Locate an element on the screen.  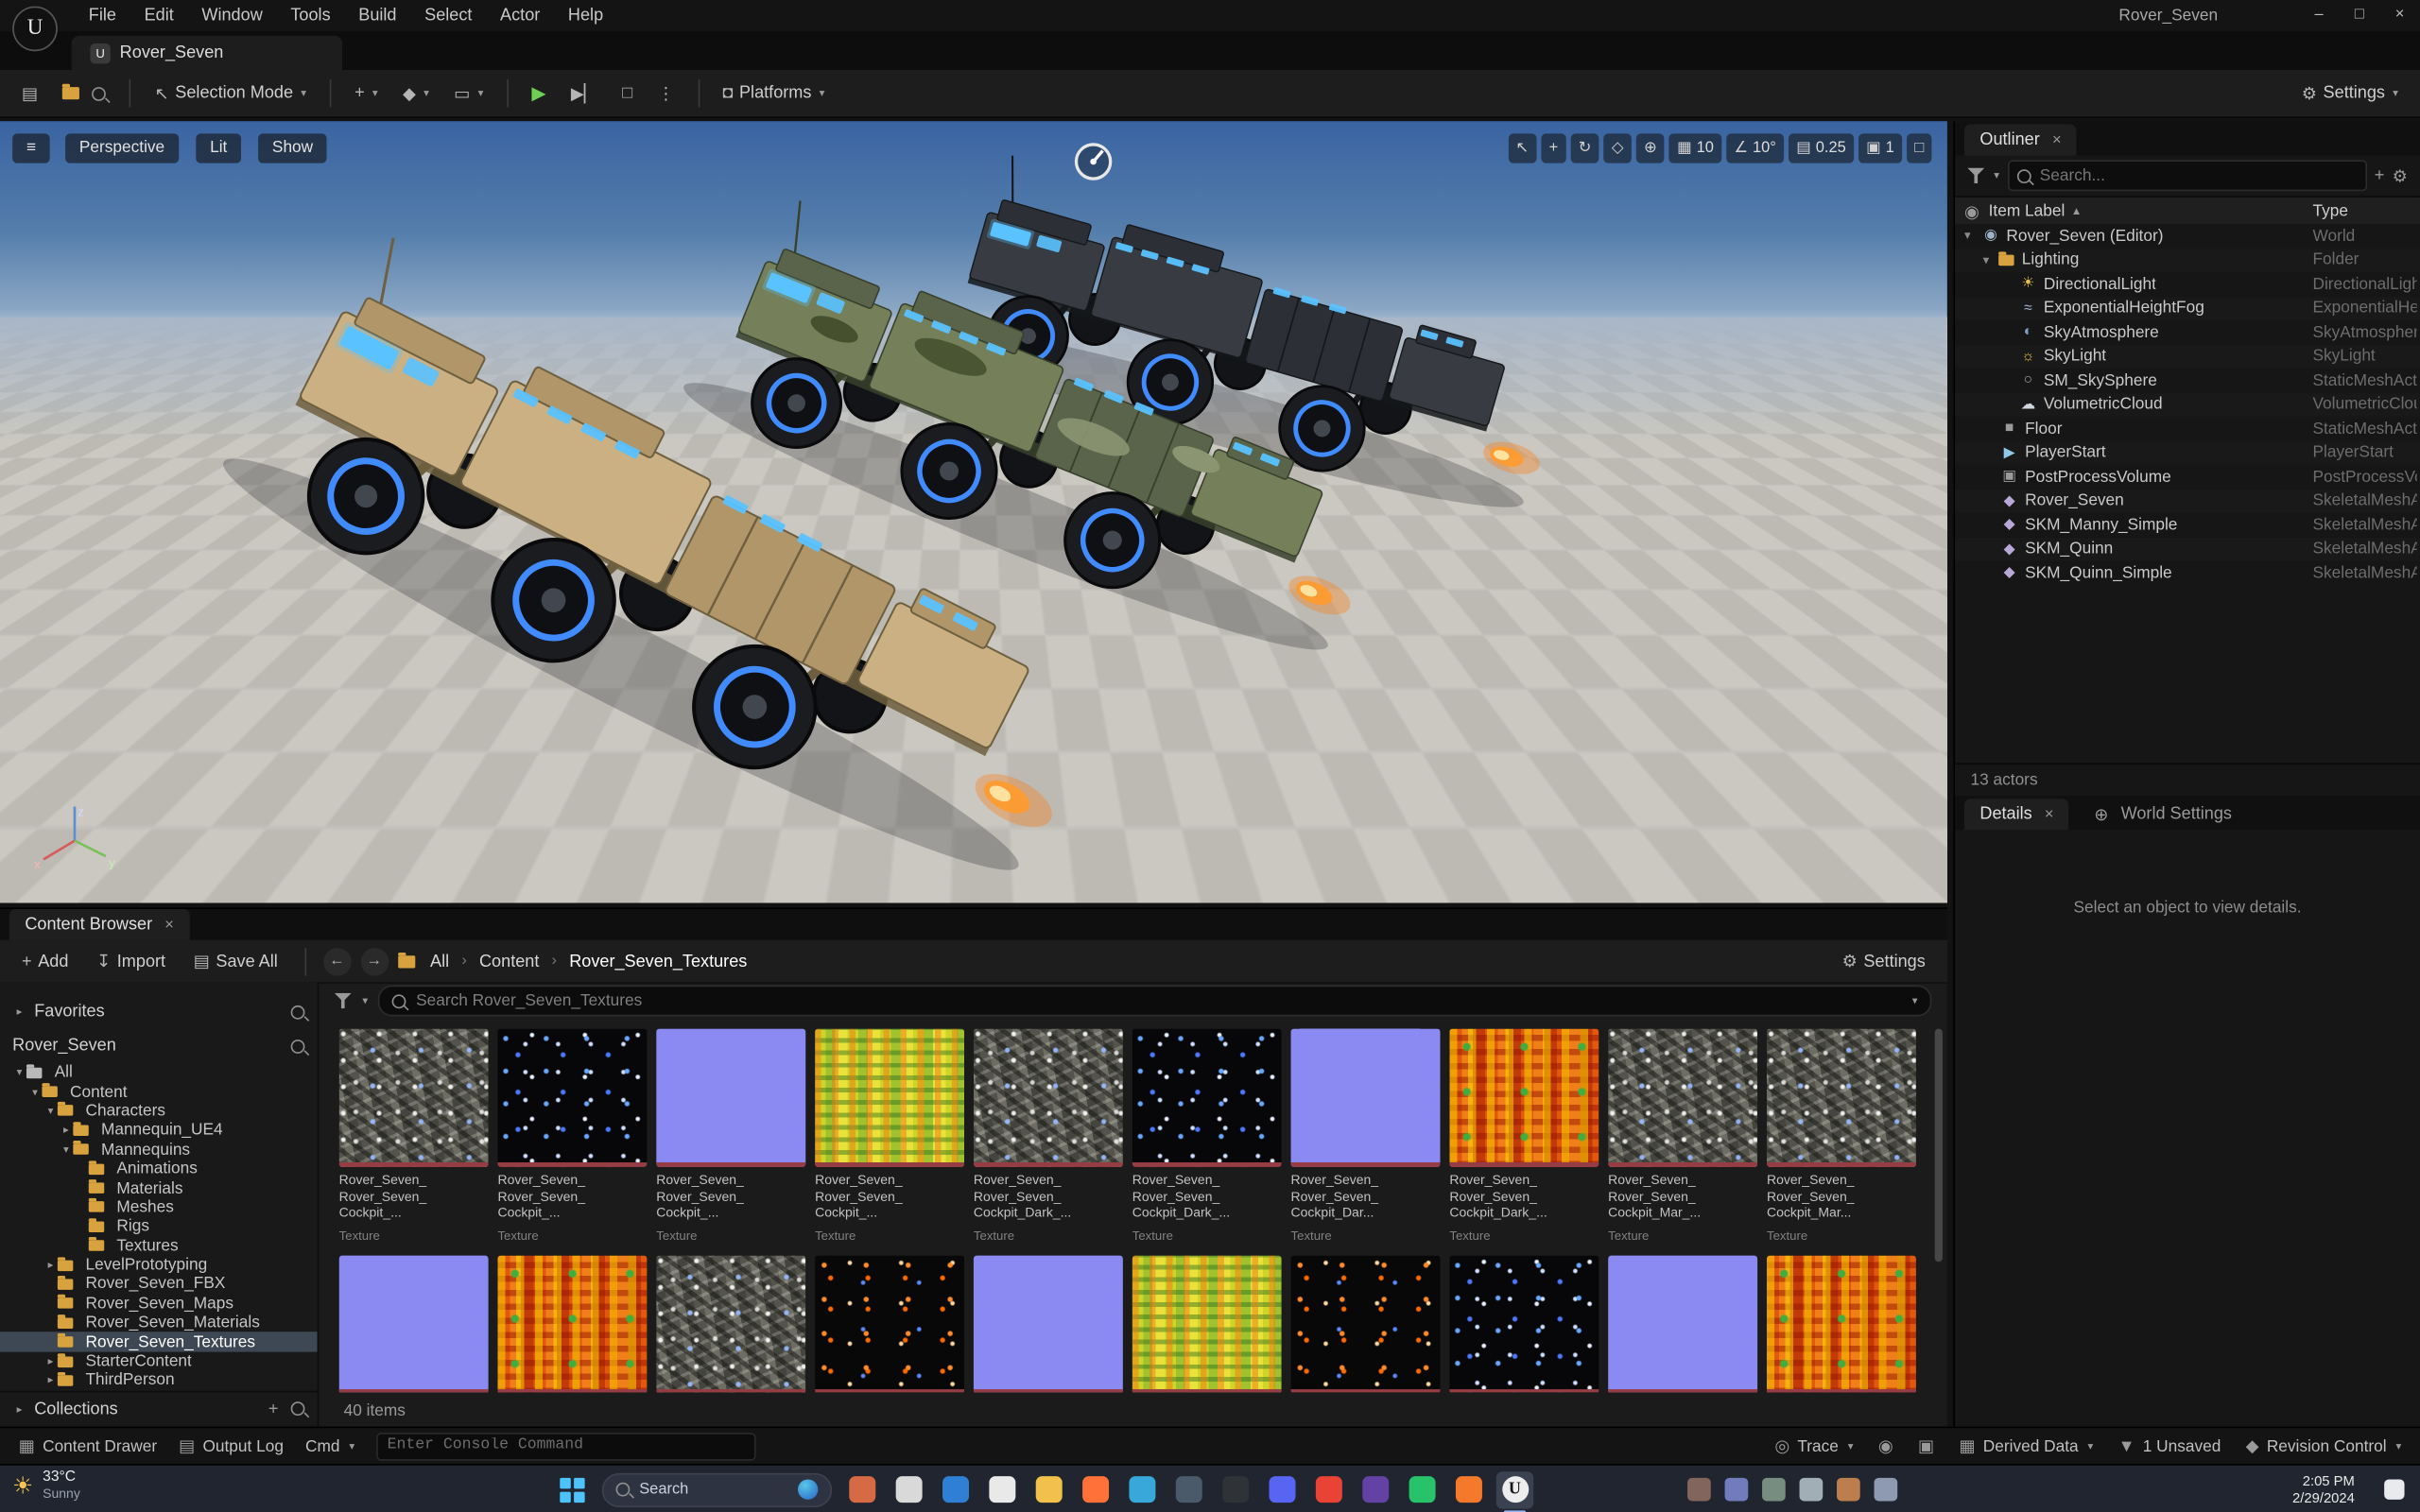
editor-tab-rover-seven: U Rover_Seven is located at coordinates (206, 52).